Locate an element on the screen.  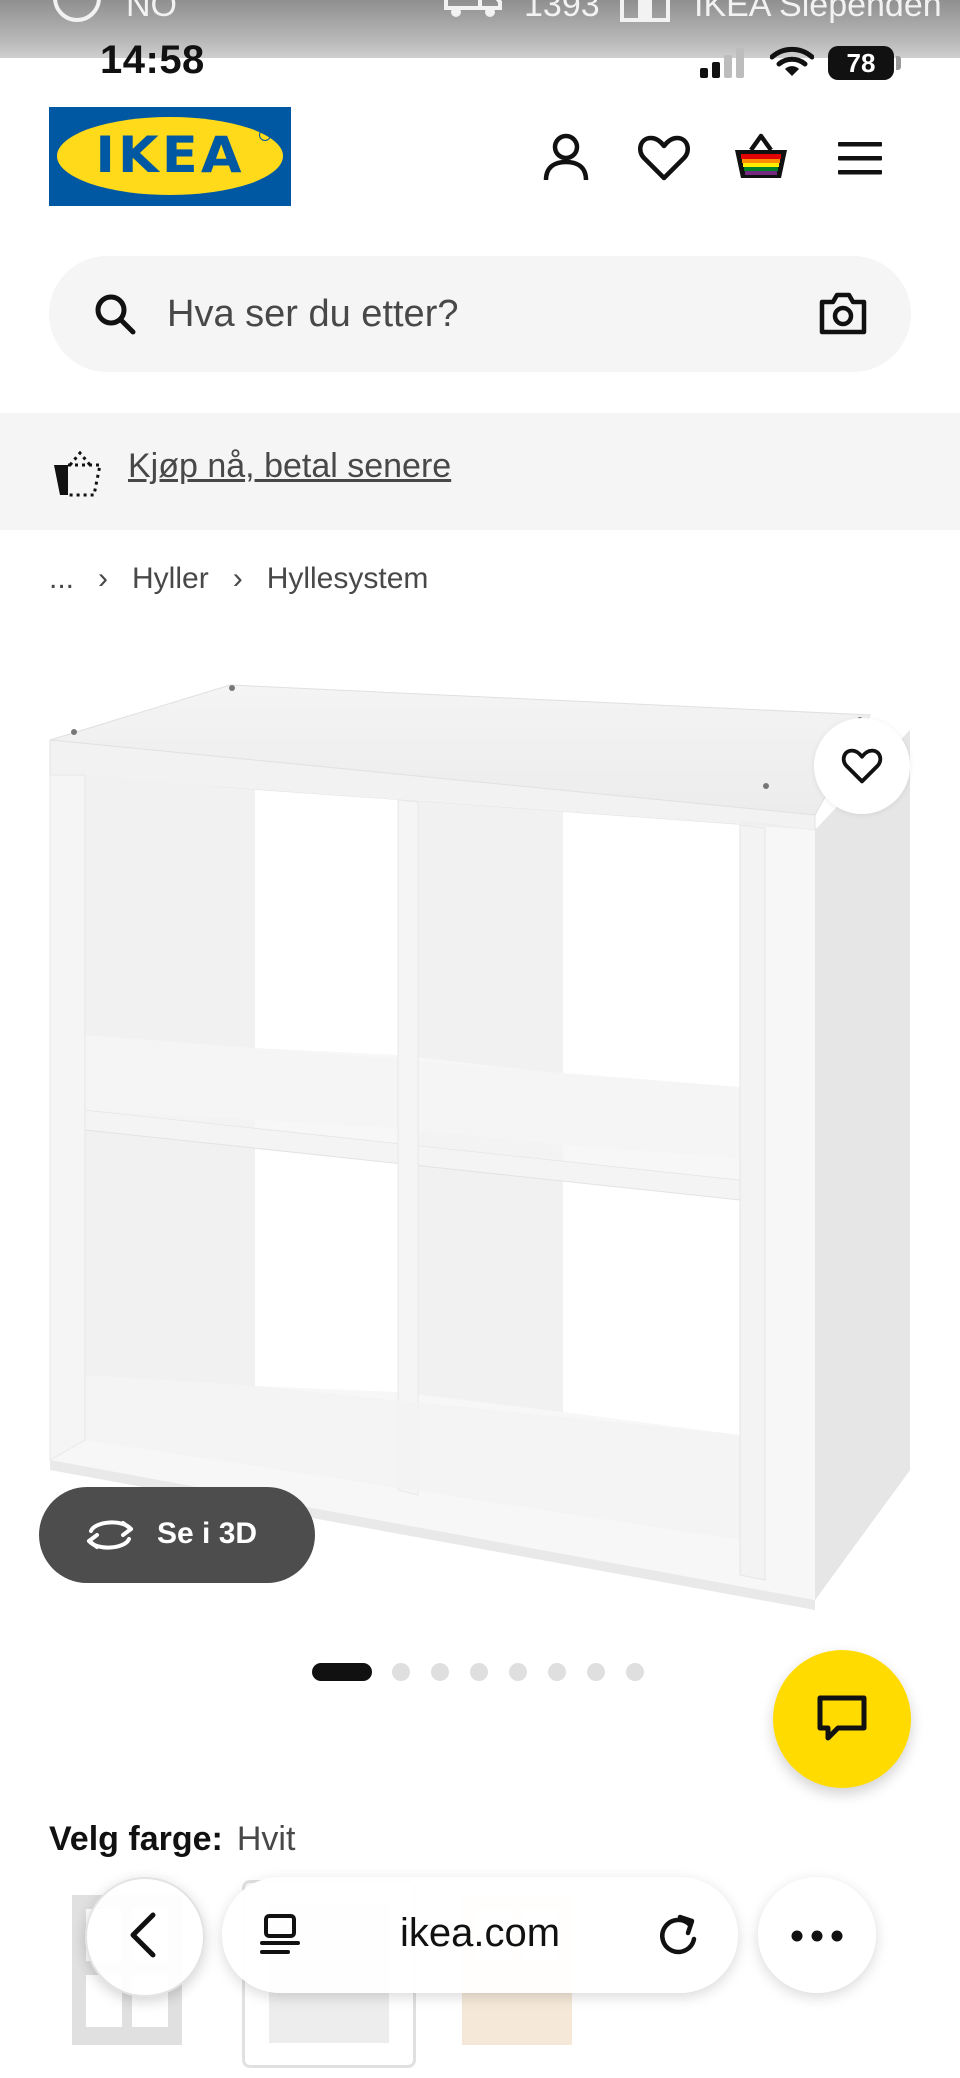
breadcrumb: ... › Hyller › Hyllesystem is located at coordinates (238, 579).